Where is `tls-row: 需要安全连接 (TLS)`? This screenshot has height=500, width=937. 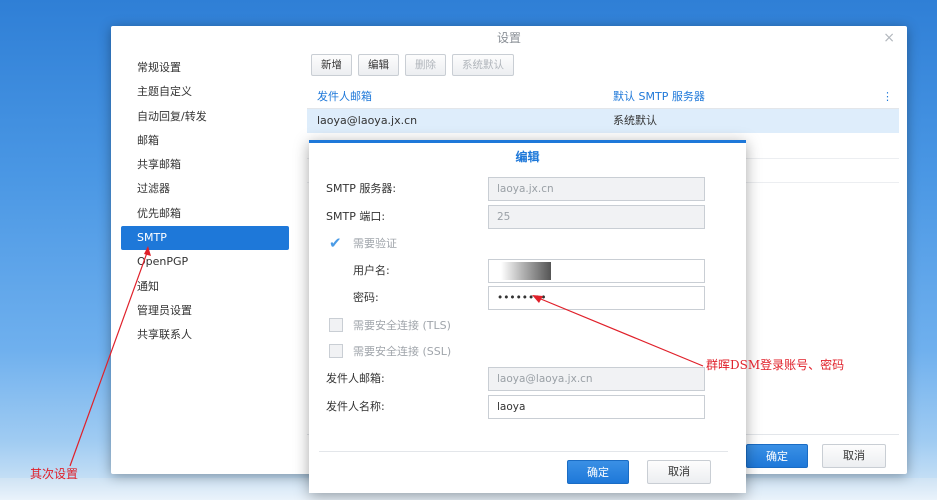 tls-row: 需要安全连接 (TLS) is located at coordinates (527, 326).